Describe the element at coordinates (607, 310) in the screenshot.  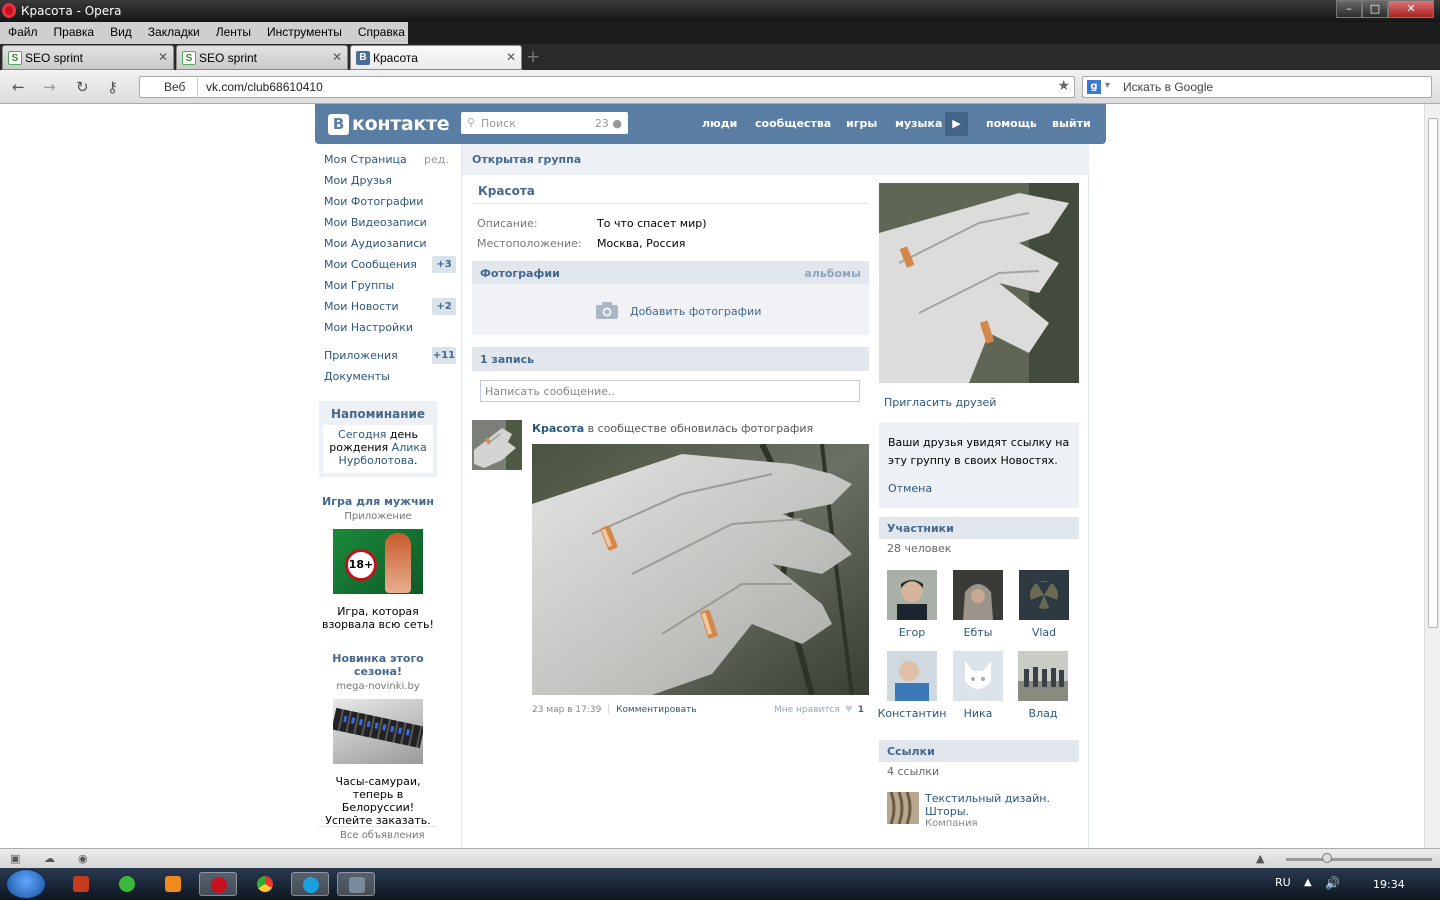
I see `camera-icon` at that location.